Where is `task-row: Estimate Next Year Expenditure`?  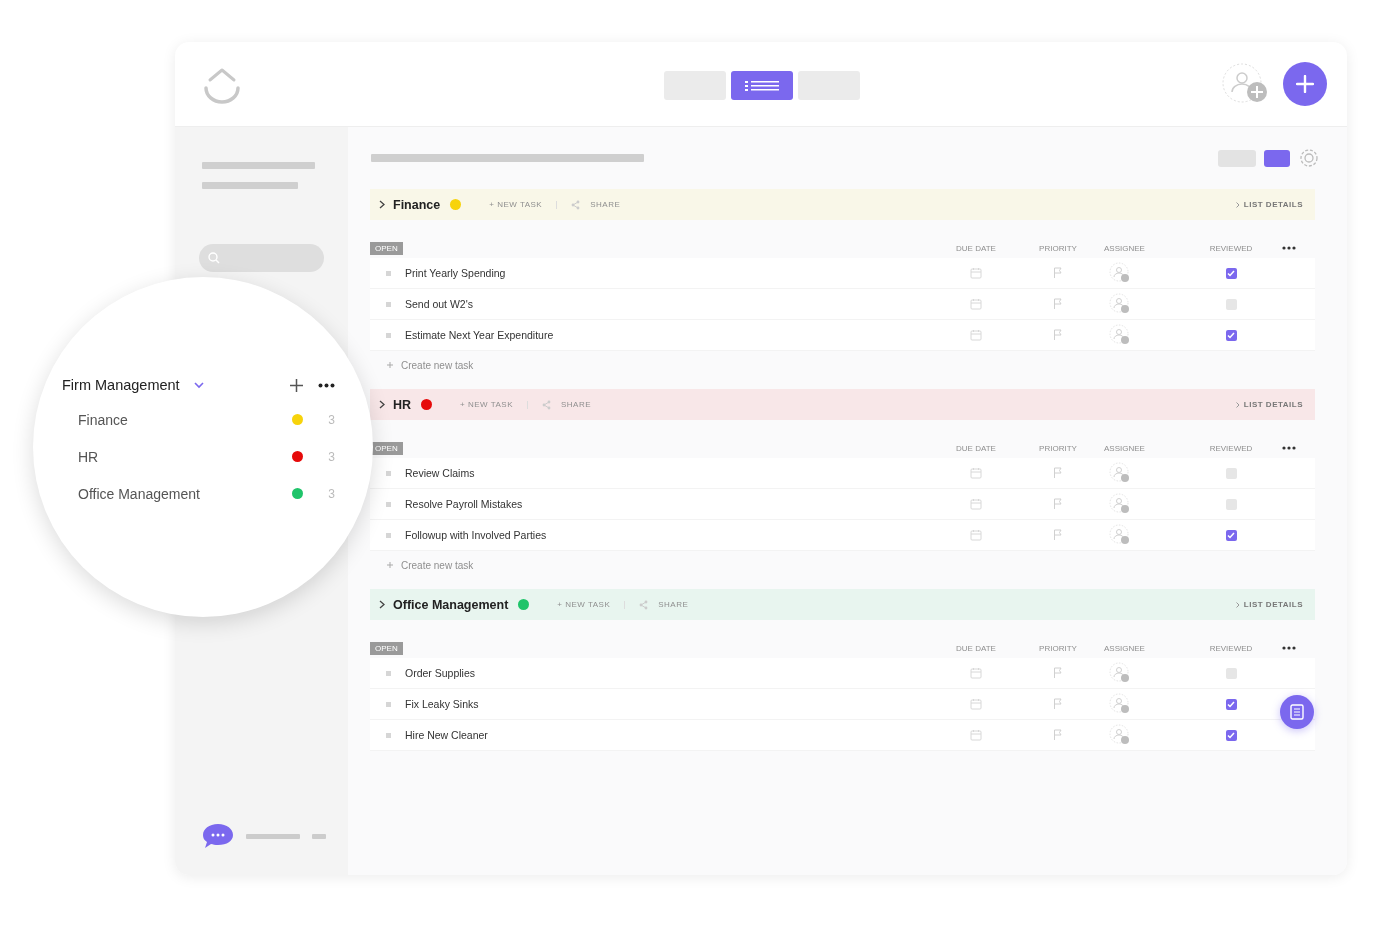 task-row: Estimate Next Year Expenditure is located at coordinates (842, 335).